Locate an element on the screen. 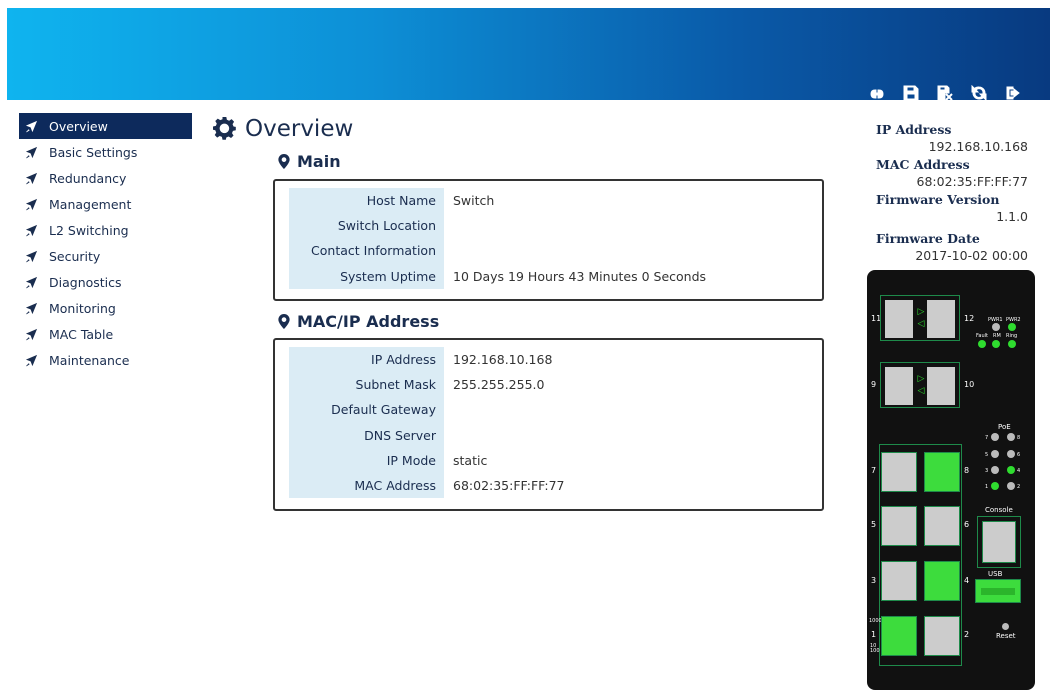 The height and width of the screenshot is (692, 1050). table-row: Subnet Mask 255.255.255.0 is located at coordinates (427, 385).